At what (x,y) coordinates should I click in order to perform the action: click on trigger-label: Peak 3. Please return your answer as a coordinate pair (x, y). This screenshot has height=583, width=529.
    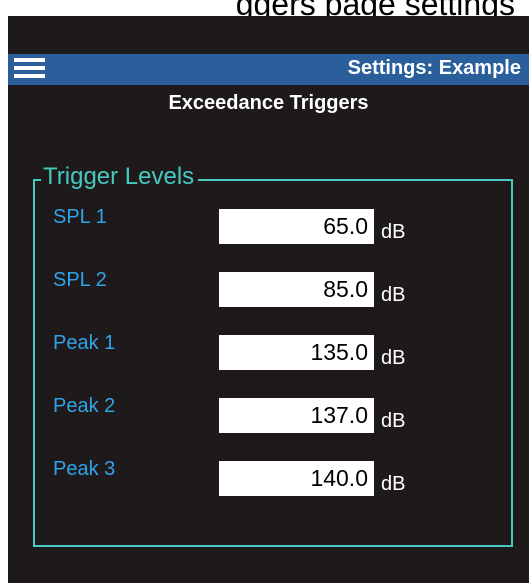
    Looking at the image, I should click on (84, 469).